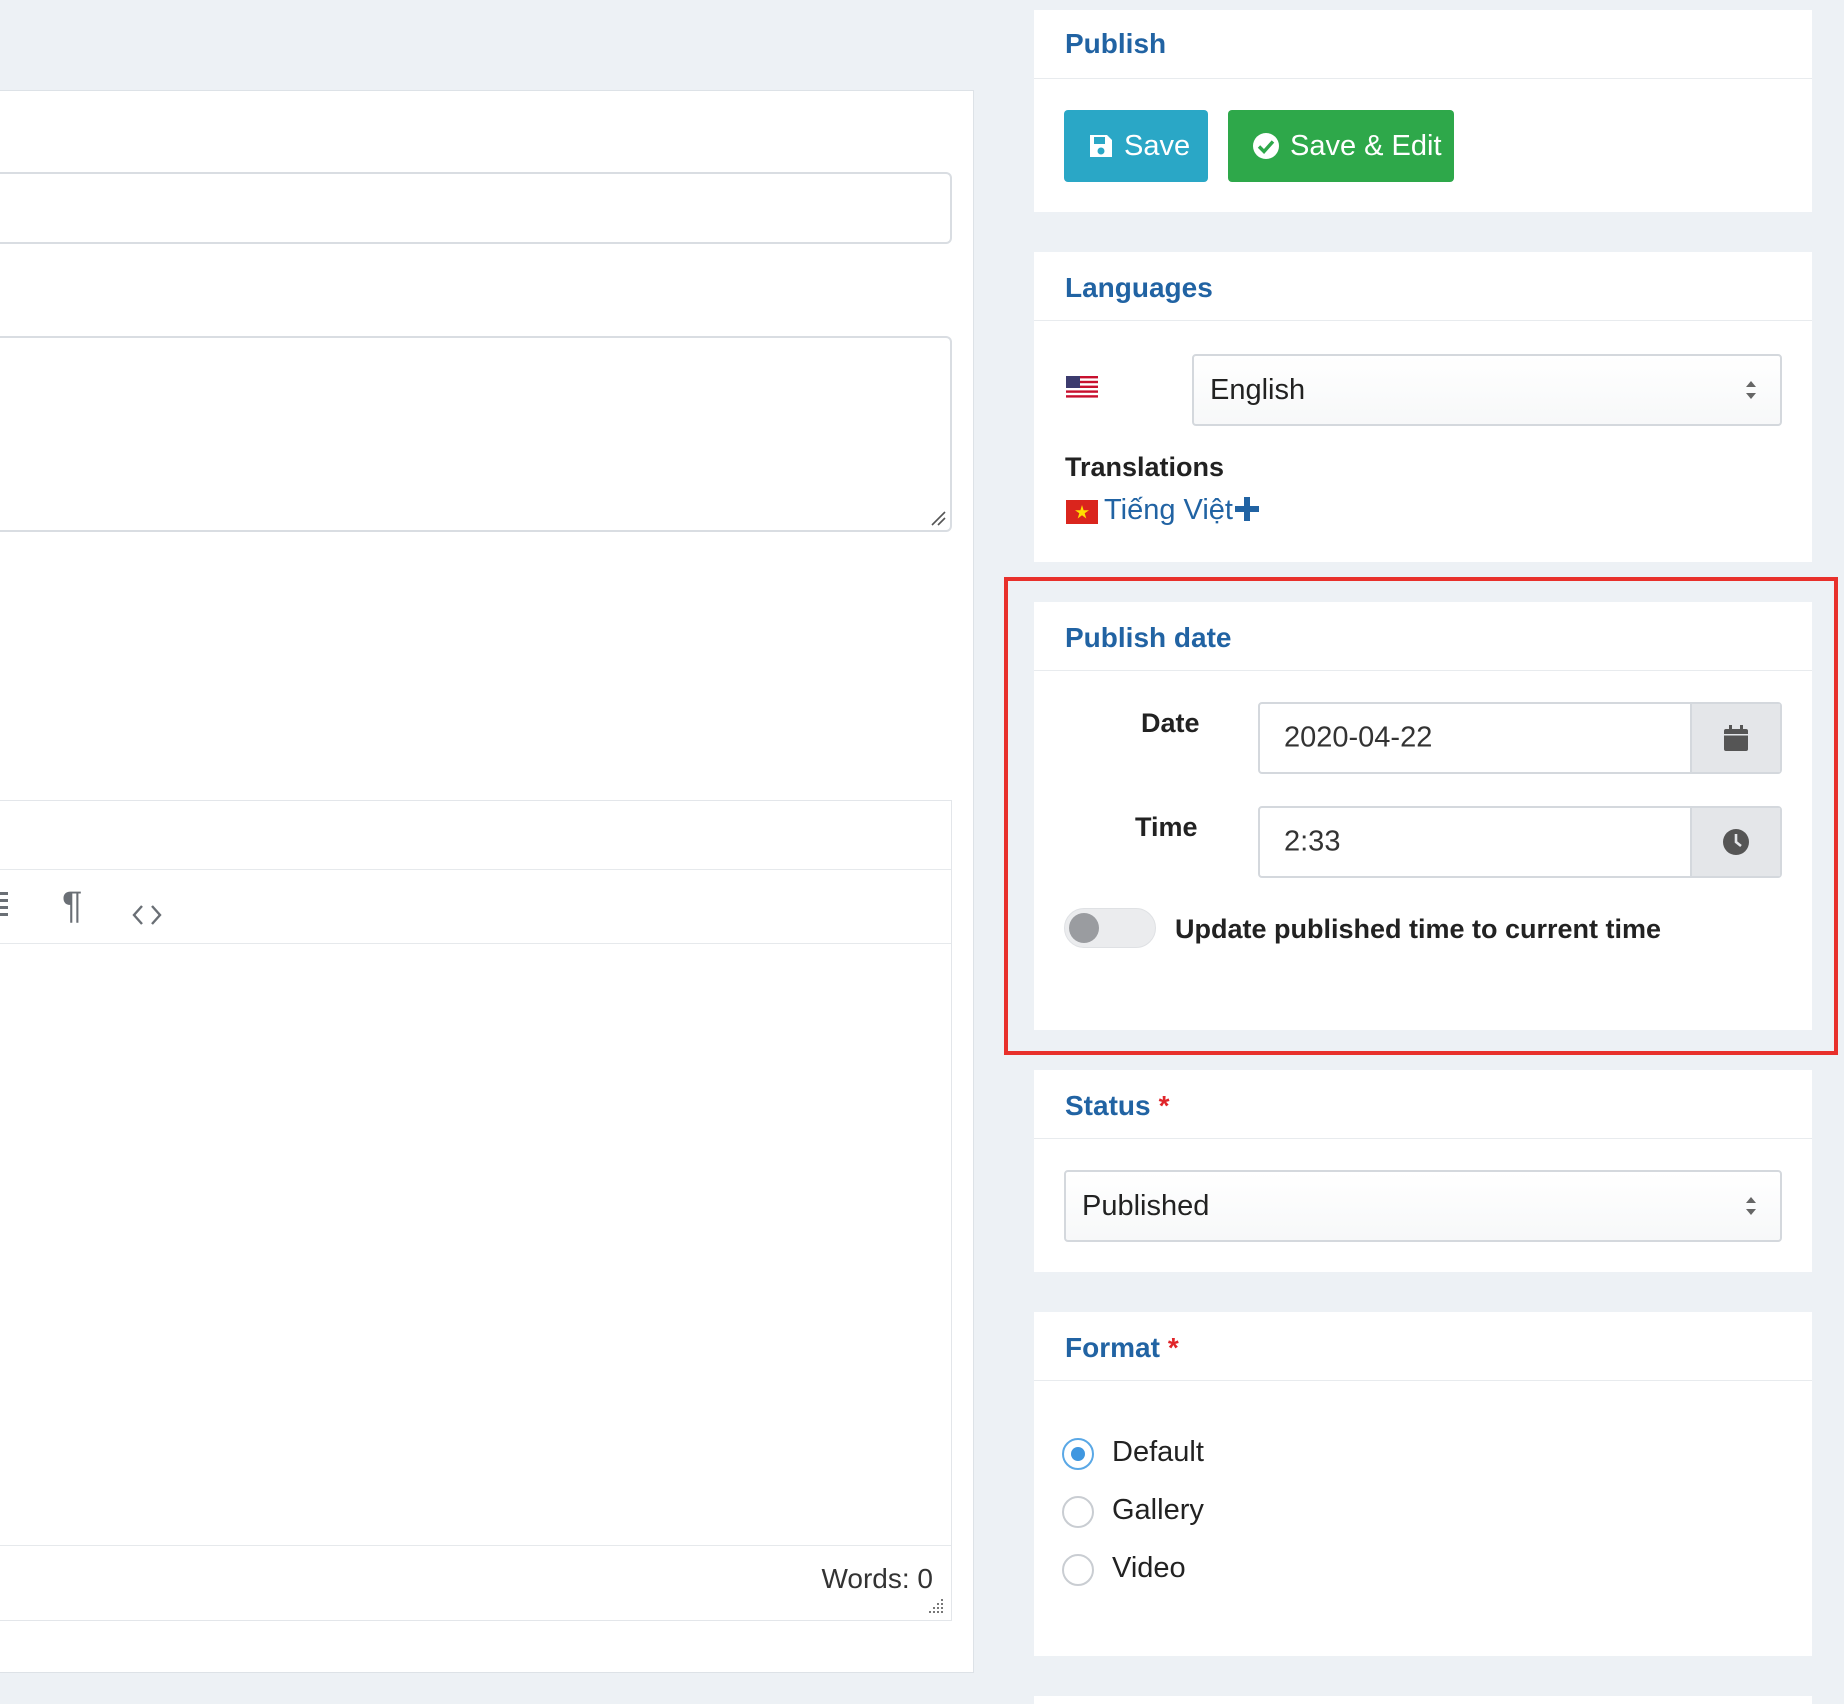  Describe the element at coordinates (147, 914) in the screenshot. I see `code-icon` at that location.